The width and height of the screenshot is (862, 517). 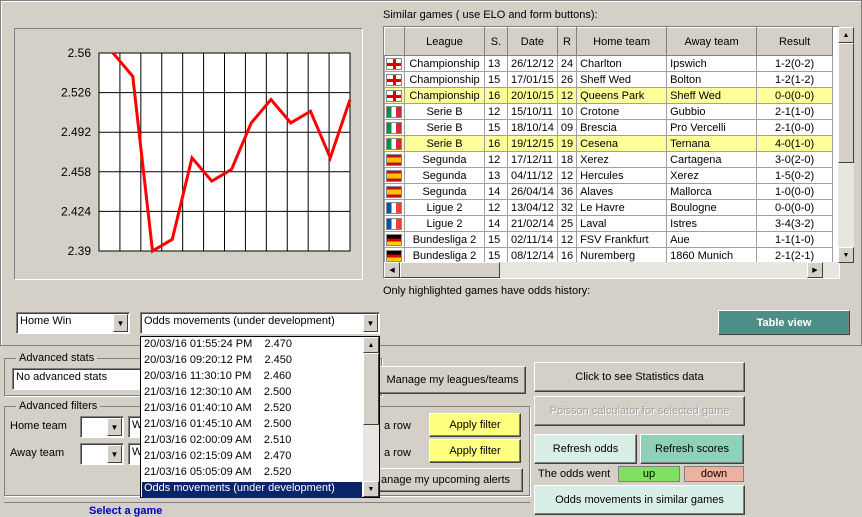 I want to click on table-row: Ligue 2 14 21/02/14 25 Laval Istres 3-4(3-2), so click(x=609, y=223).